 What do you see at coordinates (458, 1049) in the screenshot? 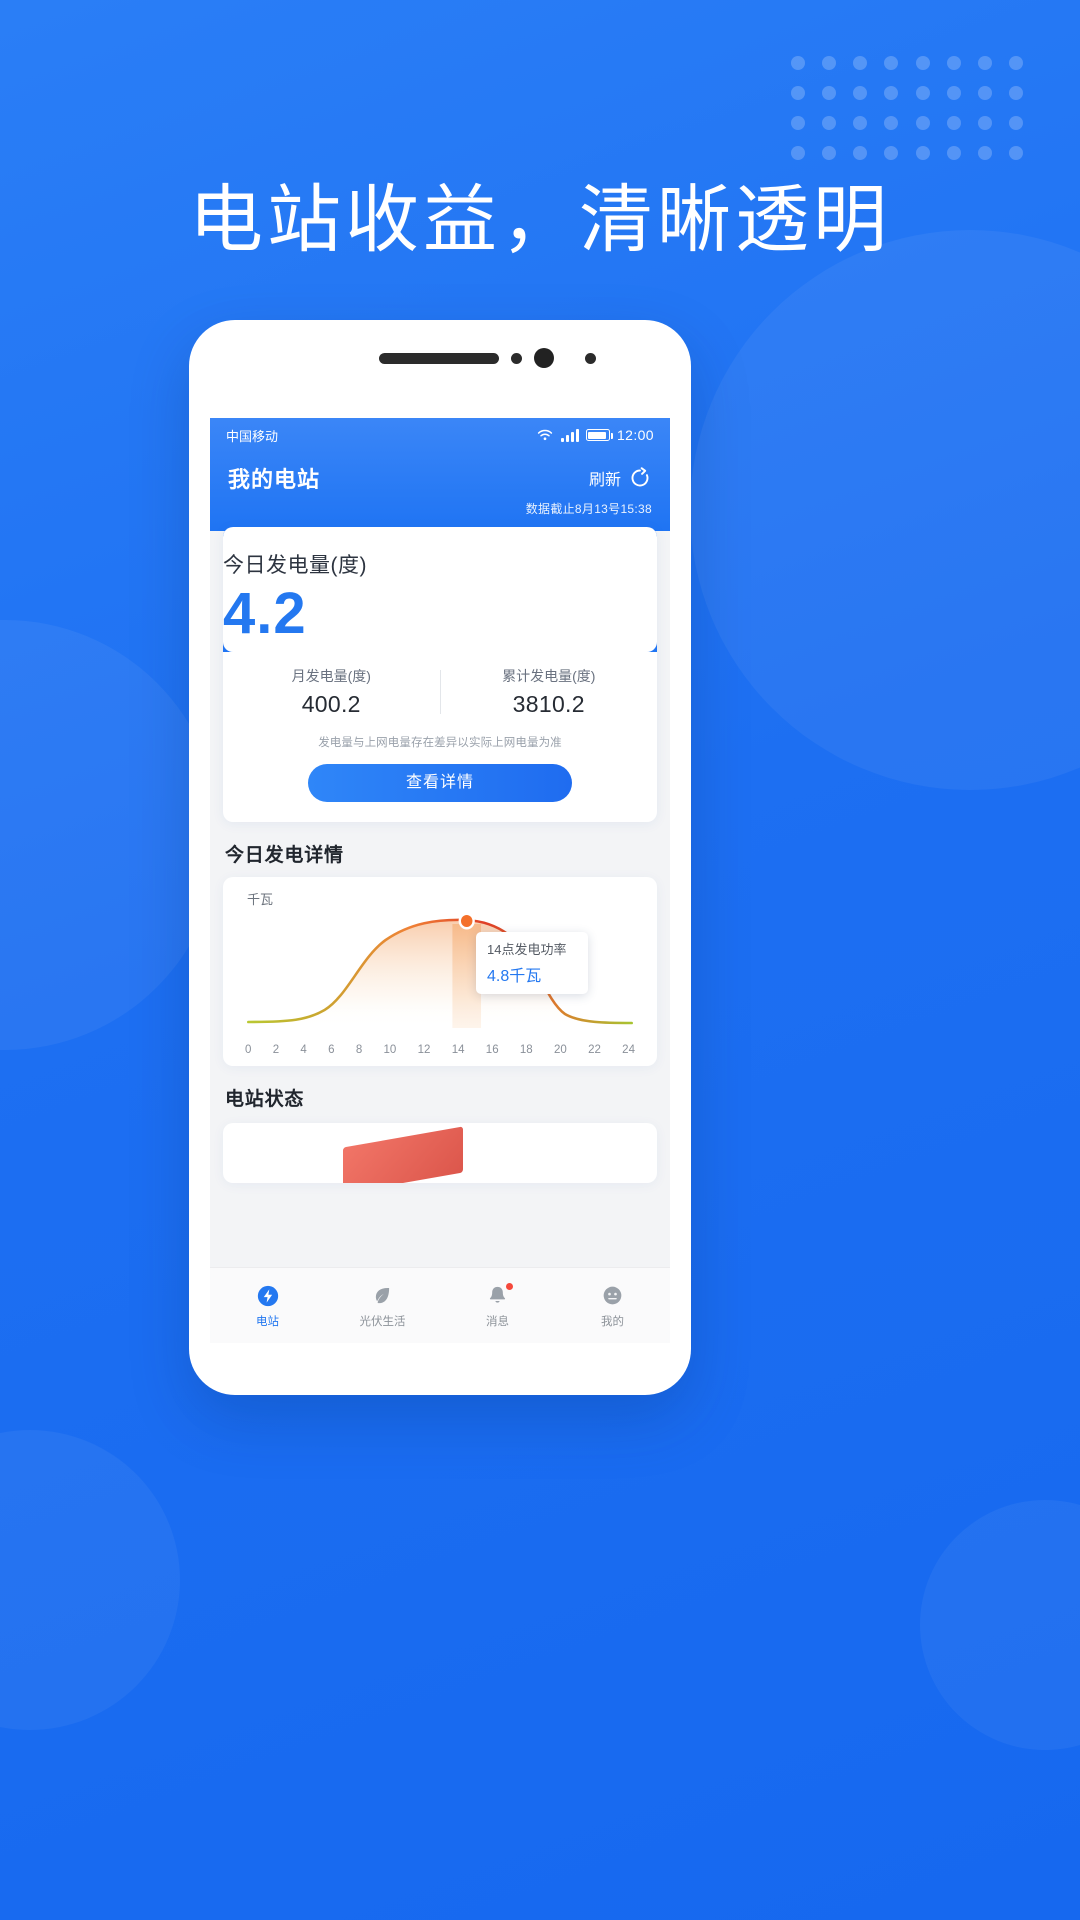
I see `x-tick: 14` at bounding box center [458, 1049].